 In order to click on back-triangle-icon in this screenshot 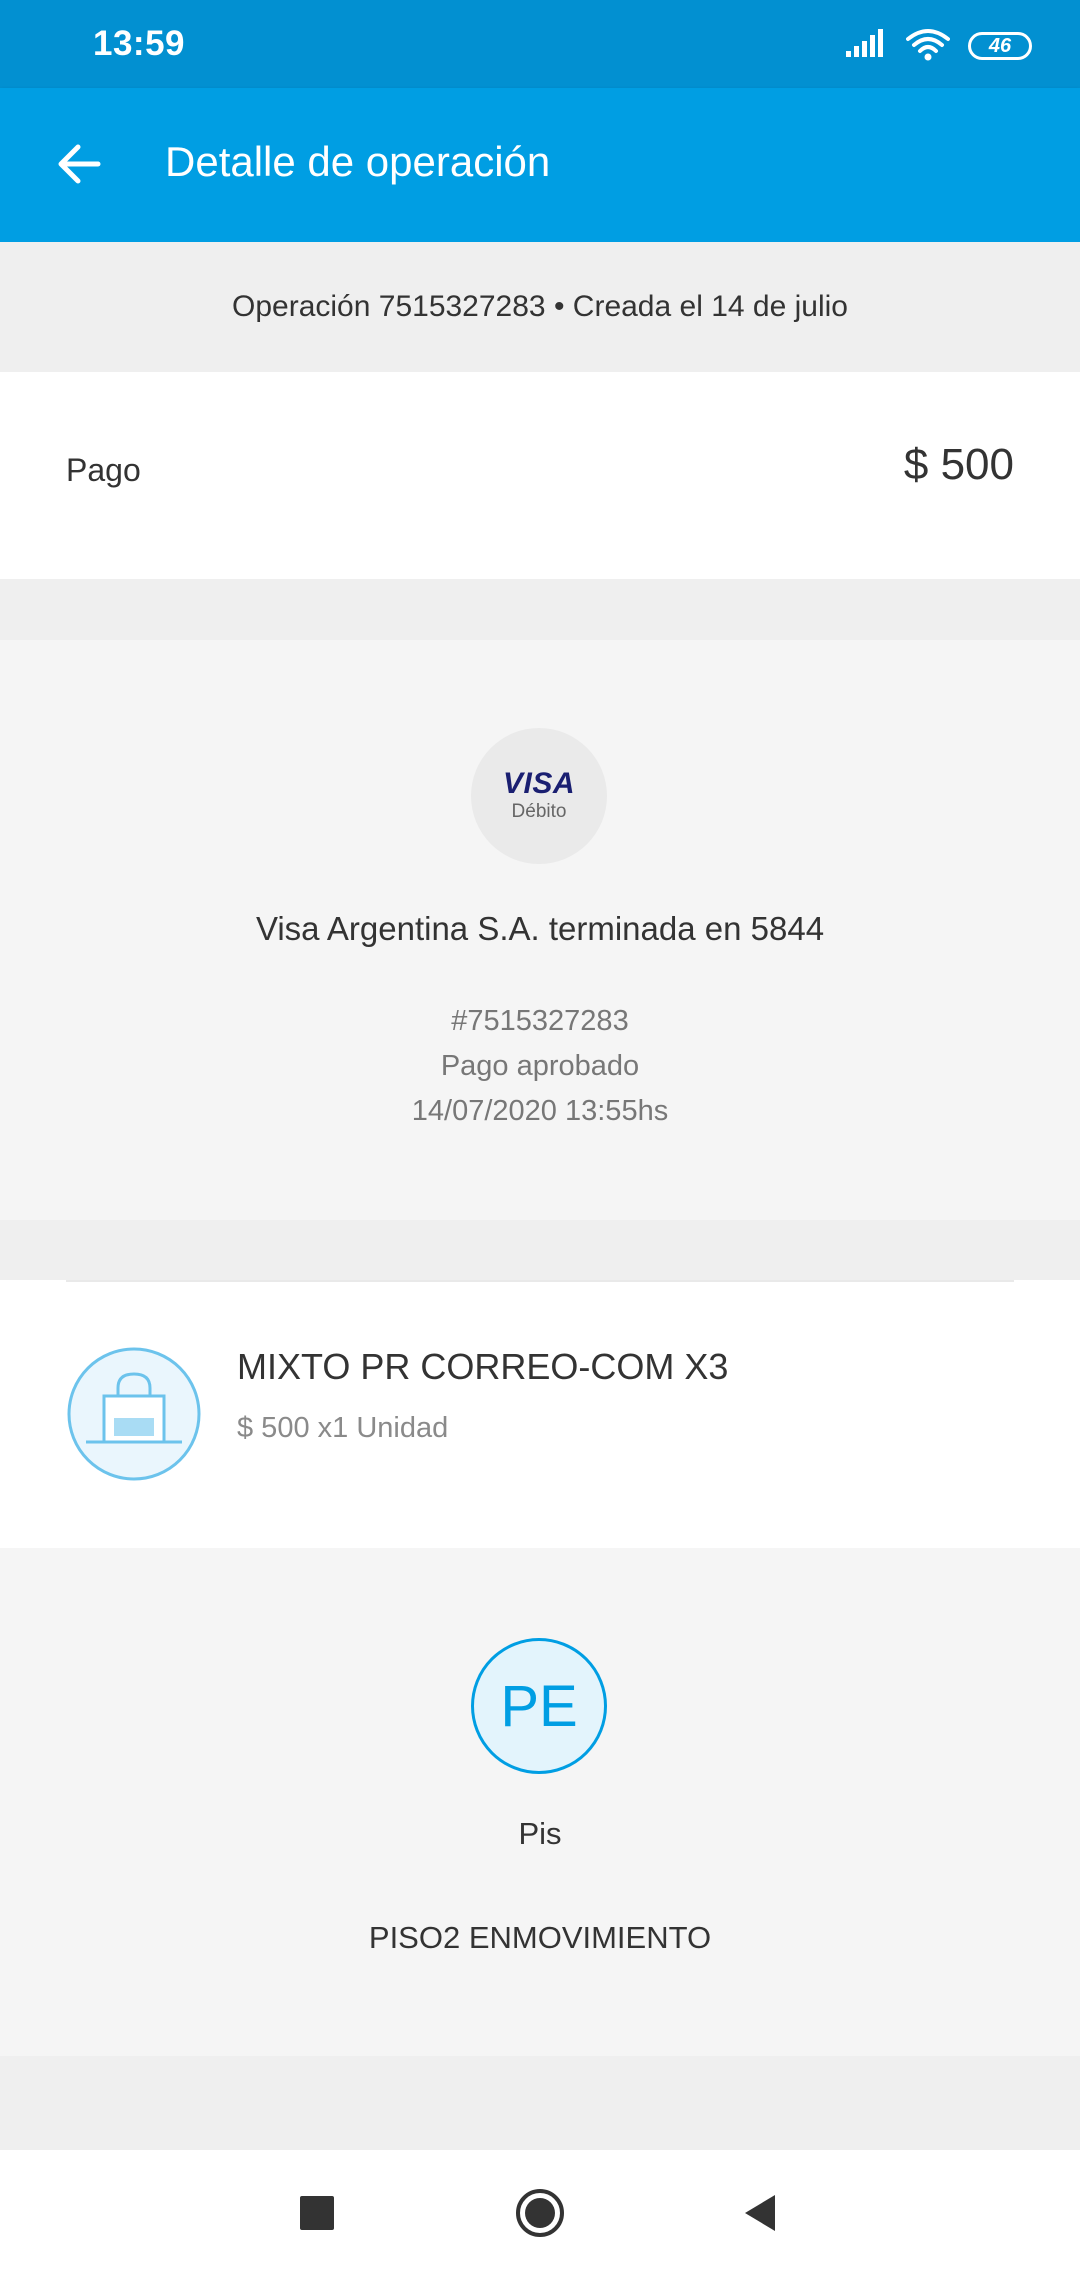, I will do `click(761, 2215)`.